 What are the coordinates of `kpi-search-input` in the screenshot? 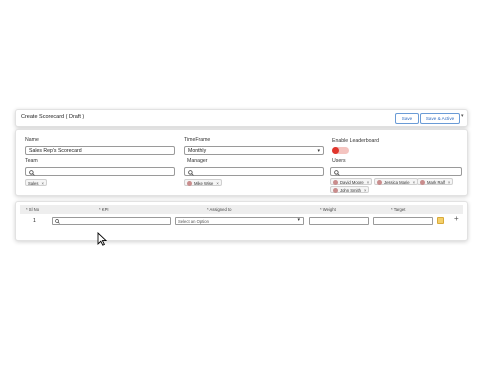 It's located at (111, 221).